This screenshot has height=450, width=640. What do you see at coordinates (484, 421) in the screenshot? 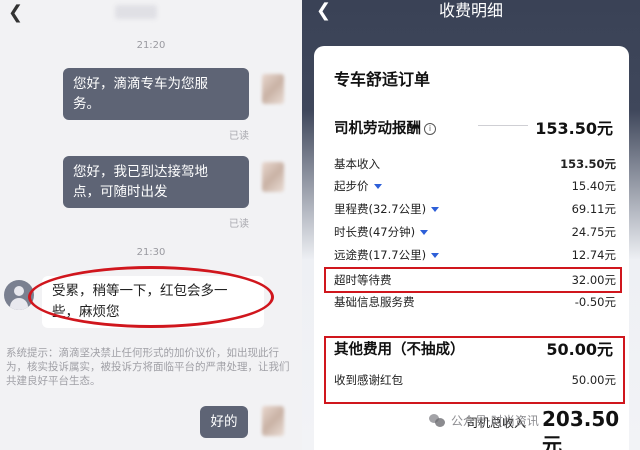
I see `watermark: 公众号·时尚资讯` at bounding box center [484, 421].